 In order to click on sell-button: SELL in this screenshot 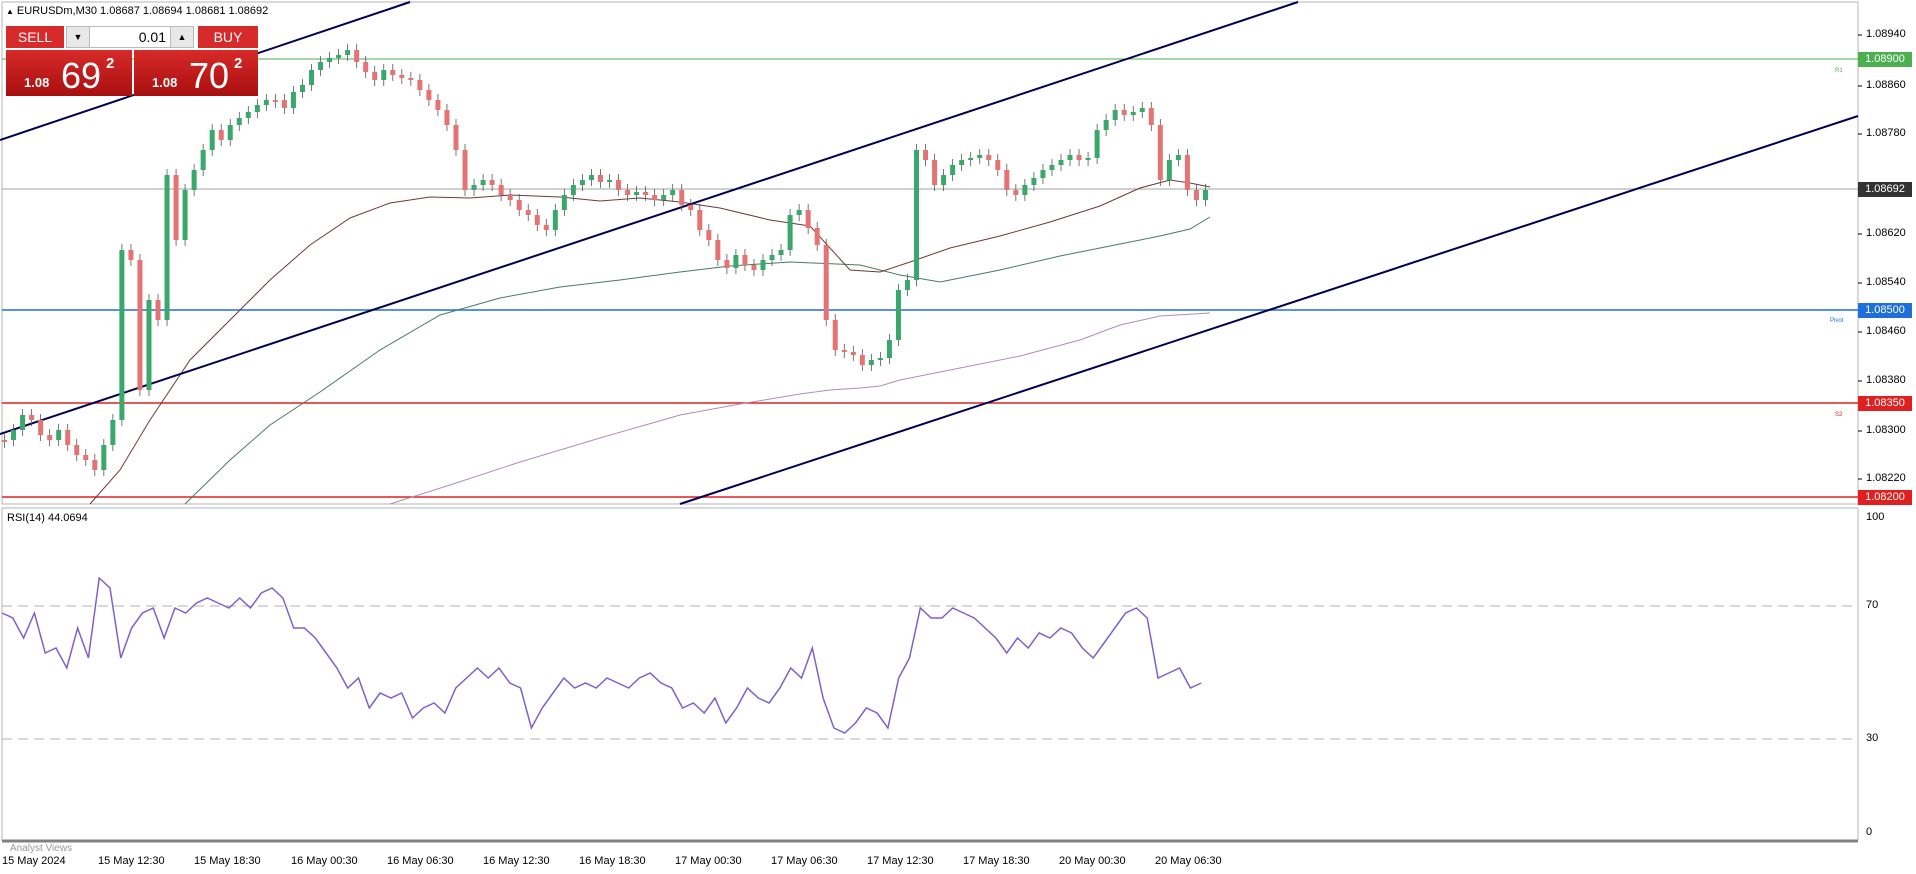, I will do `click(35, 37)`.